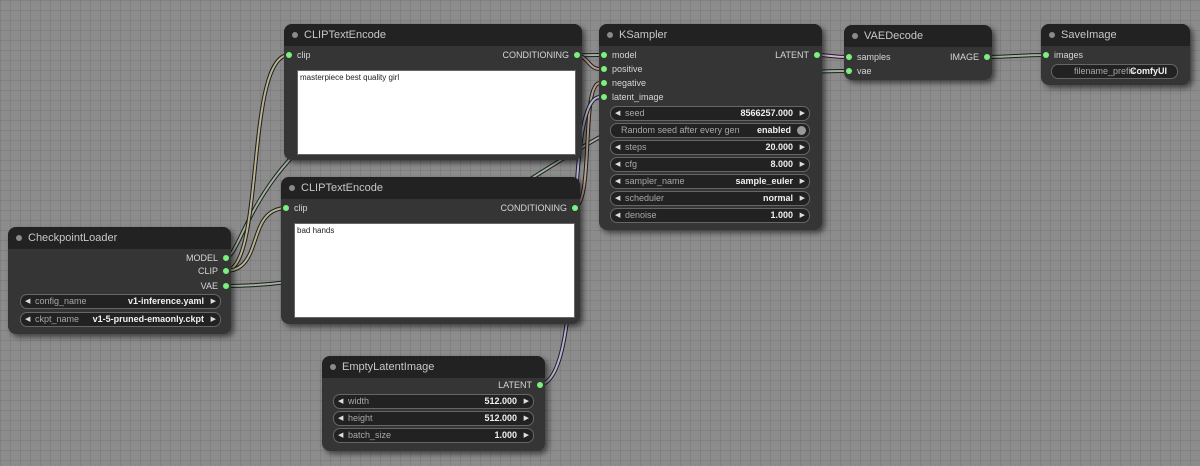 This screenshot has height=466, width=1200. What do you see at coordinates (710, 215) in the screenshot?
I see `denoise-number-widget: ◀ denoise 1.000 ▶` at bounding box center [710, 215].